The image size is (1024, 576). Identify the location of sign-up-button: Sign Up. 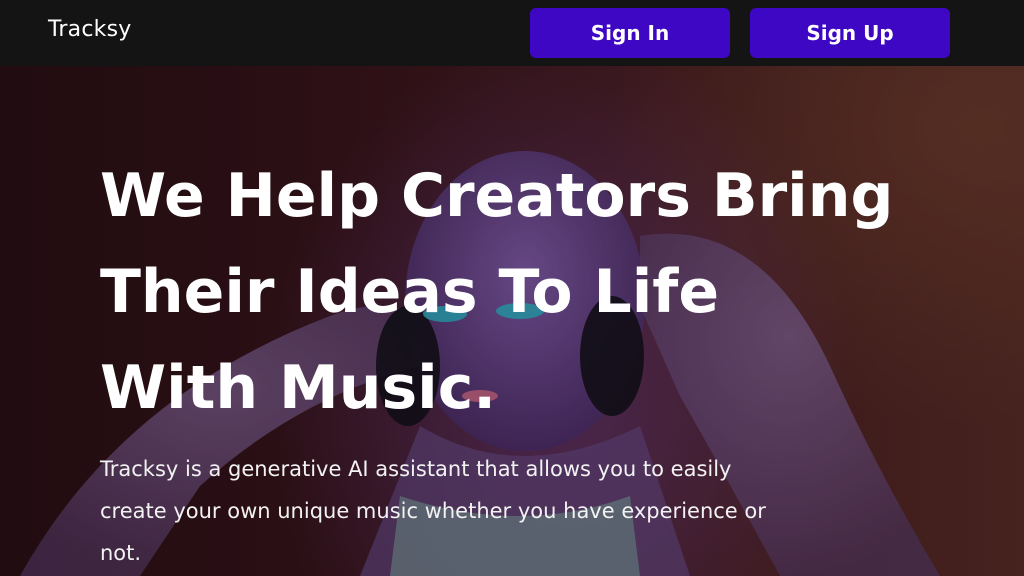
(850, 33).